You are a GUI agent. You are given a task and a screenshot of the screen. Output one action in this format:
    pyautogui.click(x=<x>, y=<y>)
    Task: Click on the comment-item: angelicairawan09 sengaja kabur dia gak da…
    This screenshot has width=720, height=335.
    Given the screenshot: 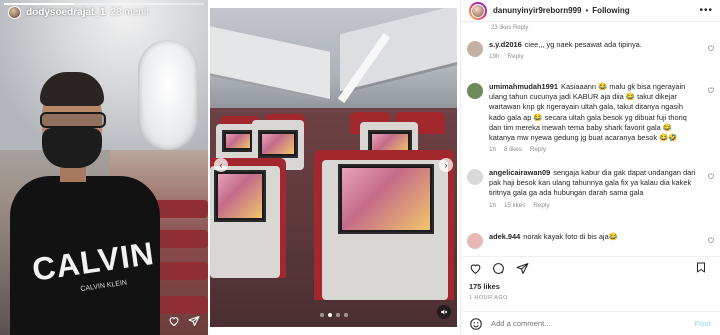 What is the action you would take?
    pyautogui.click(x=591, y=188)
    